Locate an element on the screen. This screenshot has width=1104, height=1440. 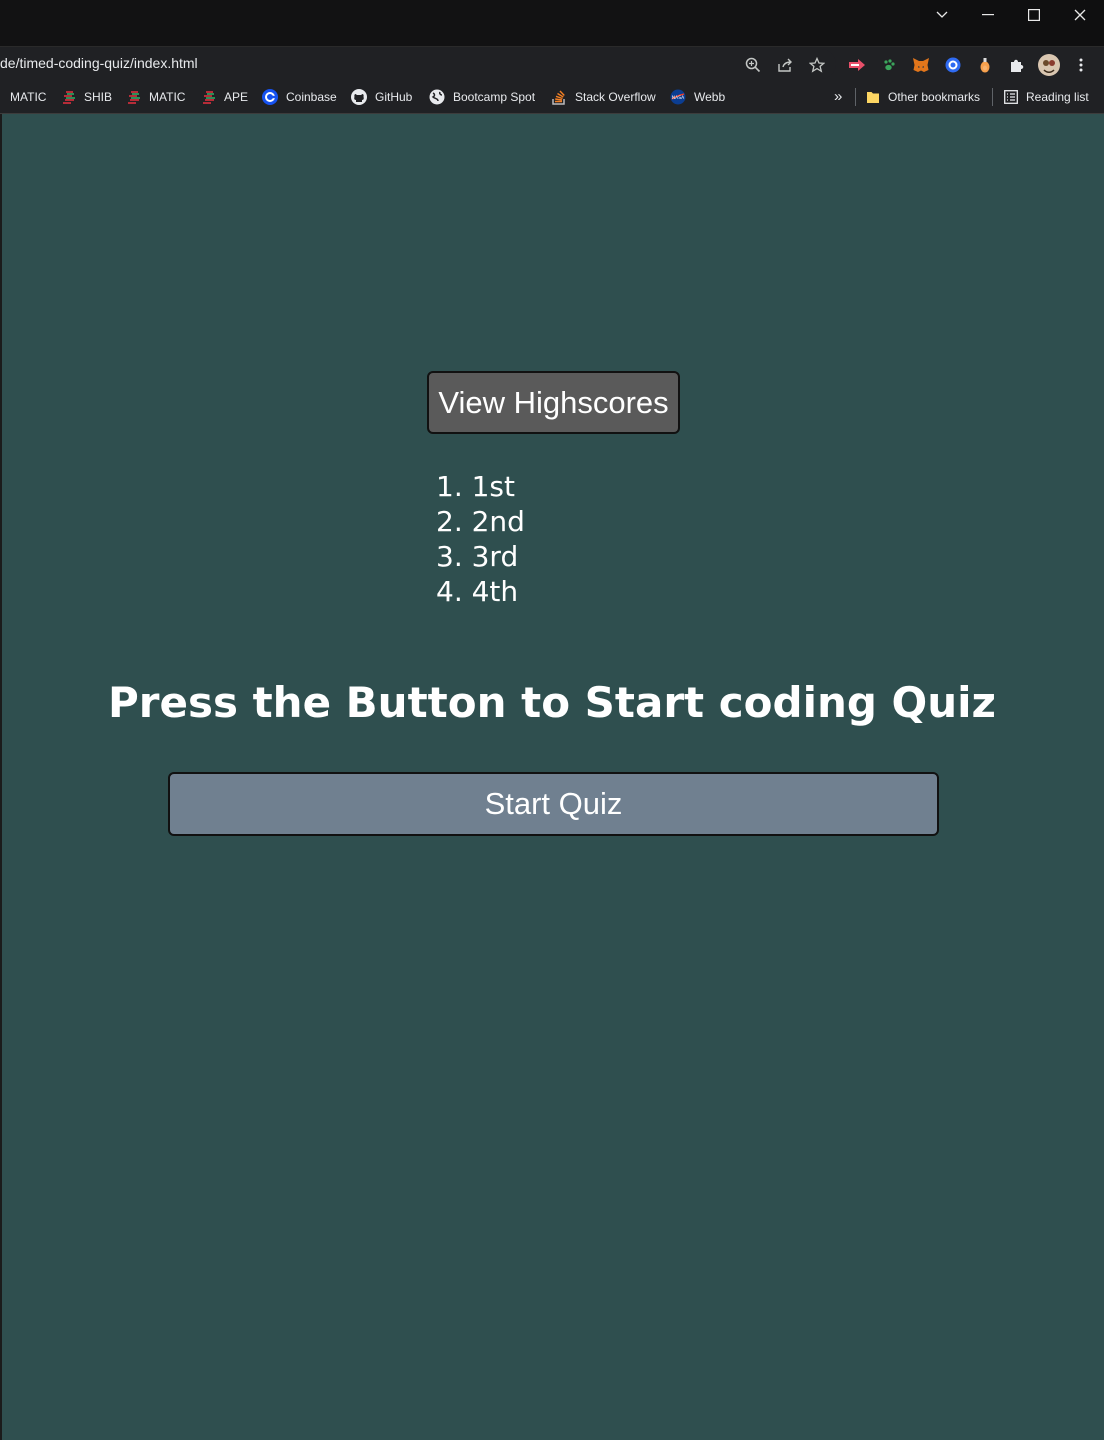
nasa-icon: NASA is located at coordinates (678, 97).